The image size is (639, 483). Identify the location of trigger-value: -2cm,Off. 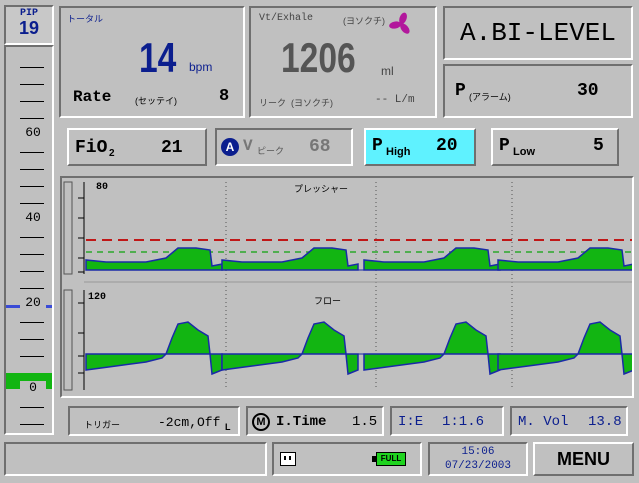
(189, 422).